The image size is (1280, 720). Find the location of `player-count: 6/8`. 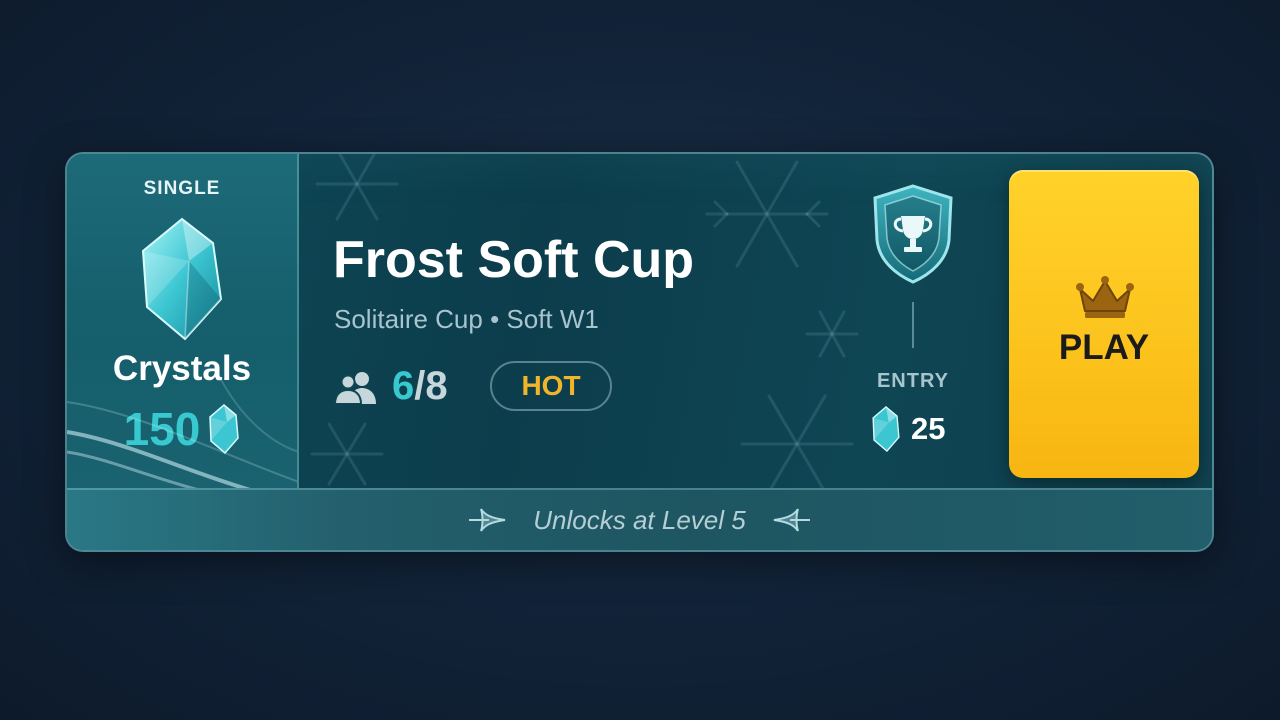

player-count: 6/8 is located at coordinates (391, 386).